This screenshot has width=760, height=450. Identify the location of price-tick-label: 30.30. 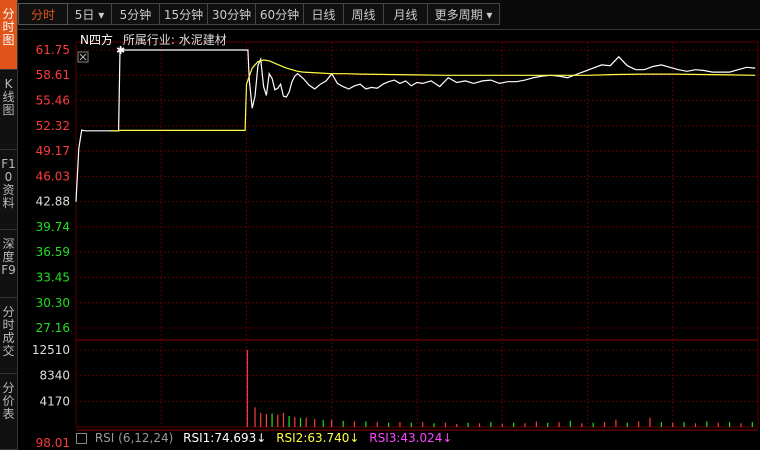
(53, 303).